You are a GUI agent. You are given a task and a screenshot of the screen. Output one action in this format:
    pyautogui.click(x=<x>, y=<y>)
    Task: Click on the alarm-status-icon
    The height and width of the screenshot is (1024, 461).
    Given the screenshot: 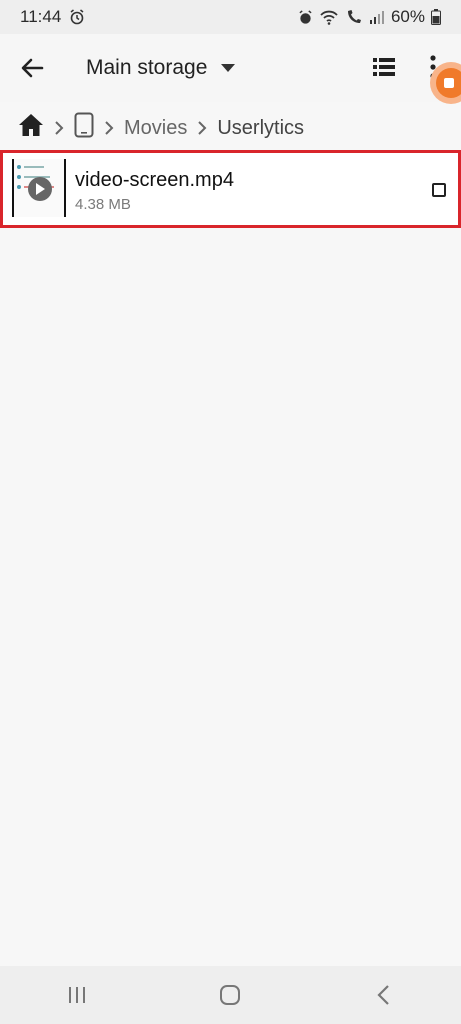 What is the action you would take?
    pyautogui.click(x=305, y=17)
    